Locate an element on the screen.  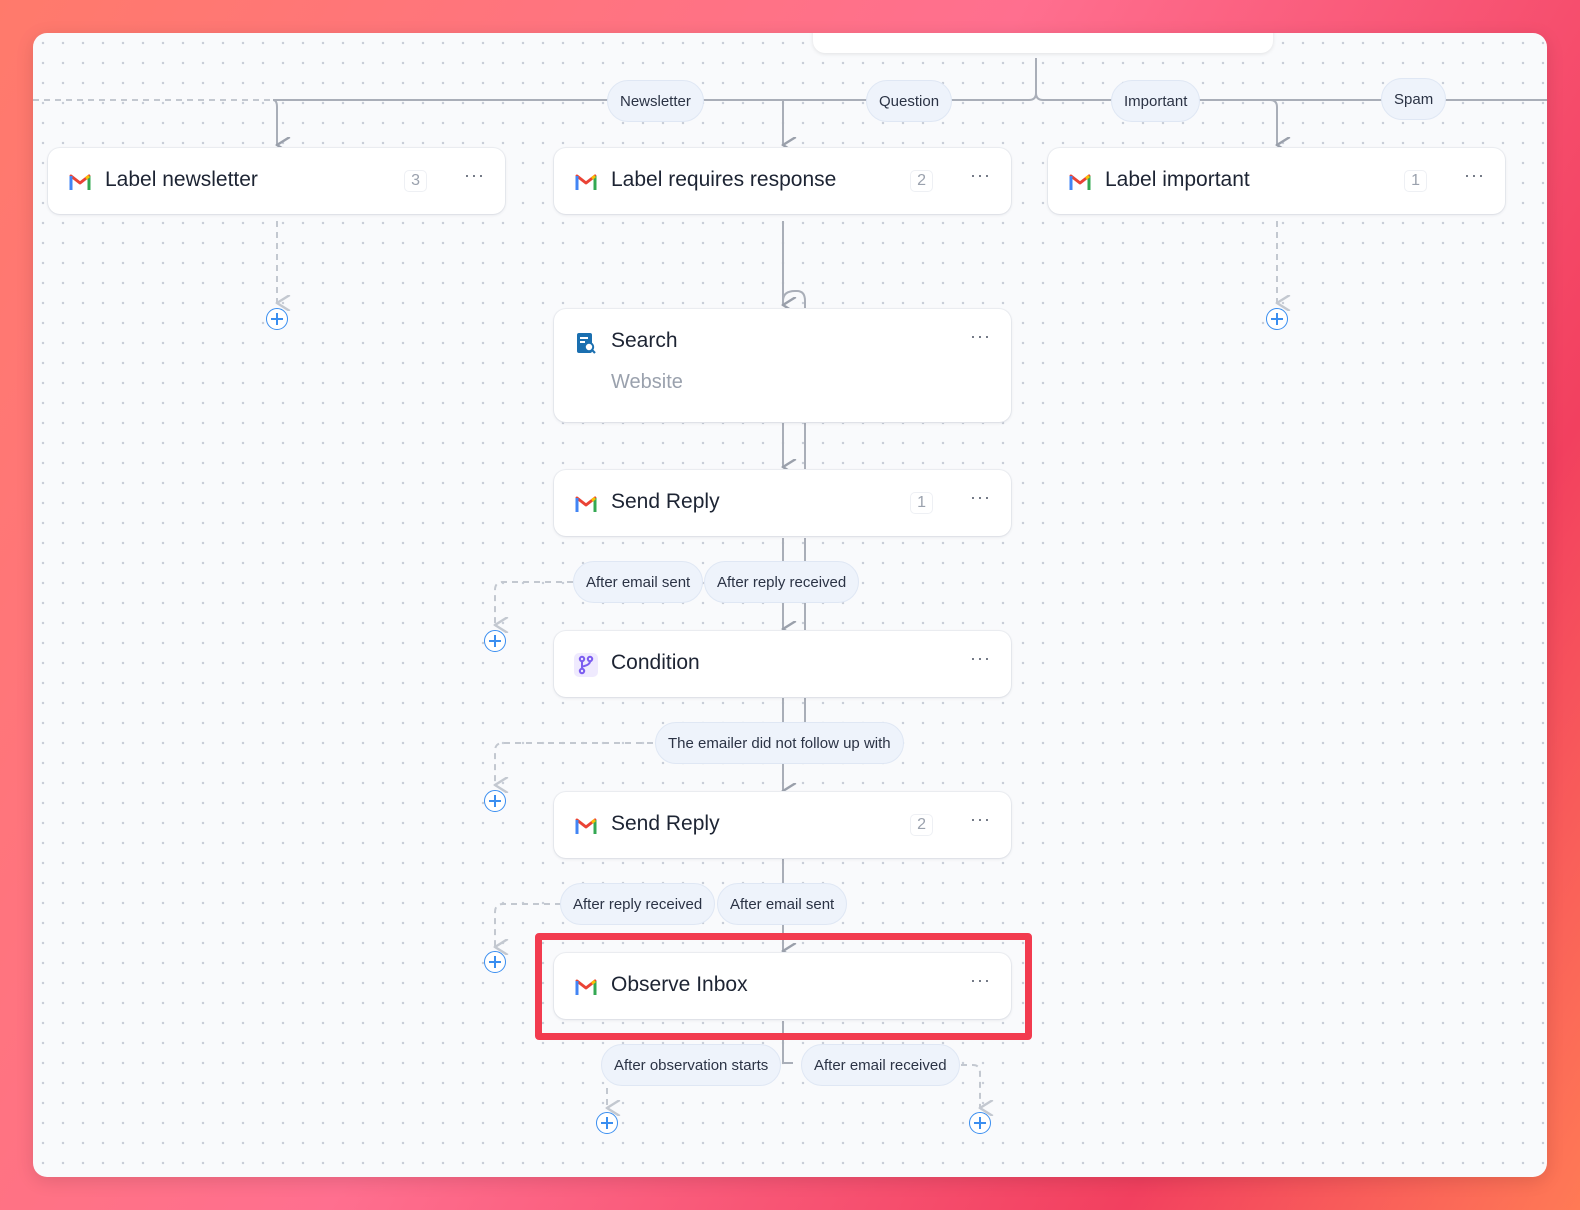
branch-newsletter: Newsletter is located at coordinates (655, 101).